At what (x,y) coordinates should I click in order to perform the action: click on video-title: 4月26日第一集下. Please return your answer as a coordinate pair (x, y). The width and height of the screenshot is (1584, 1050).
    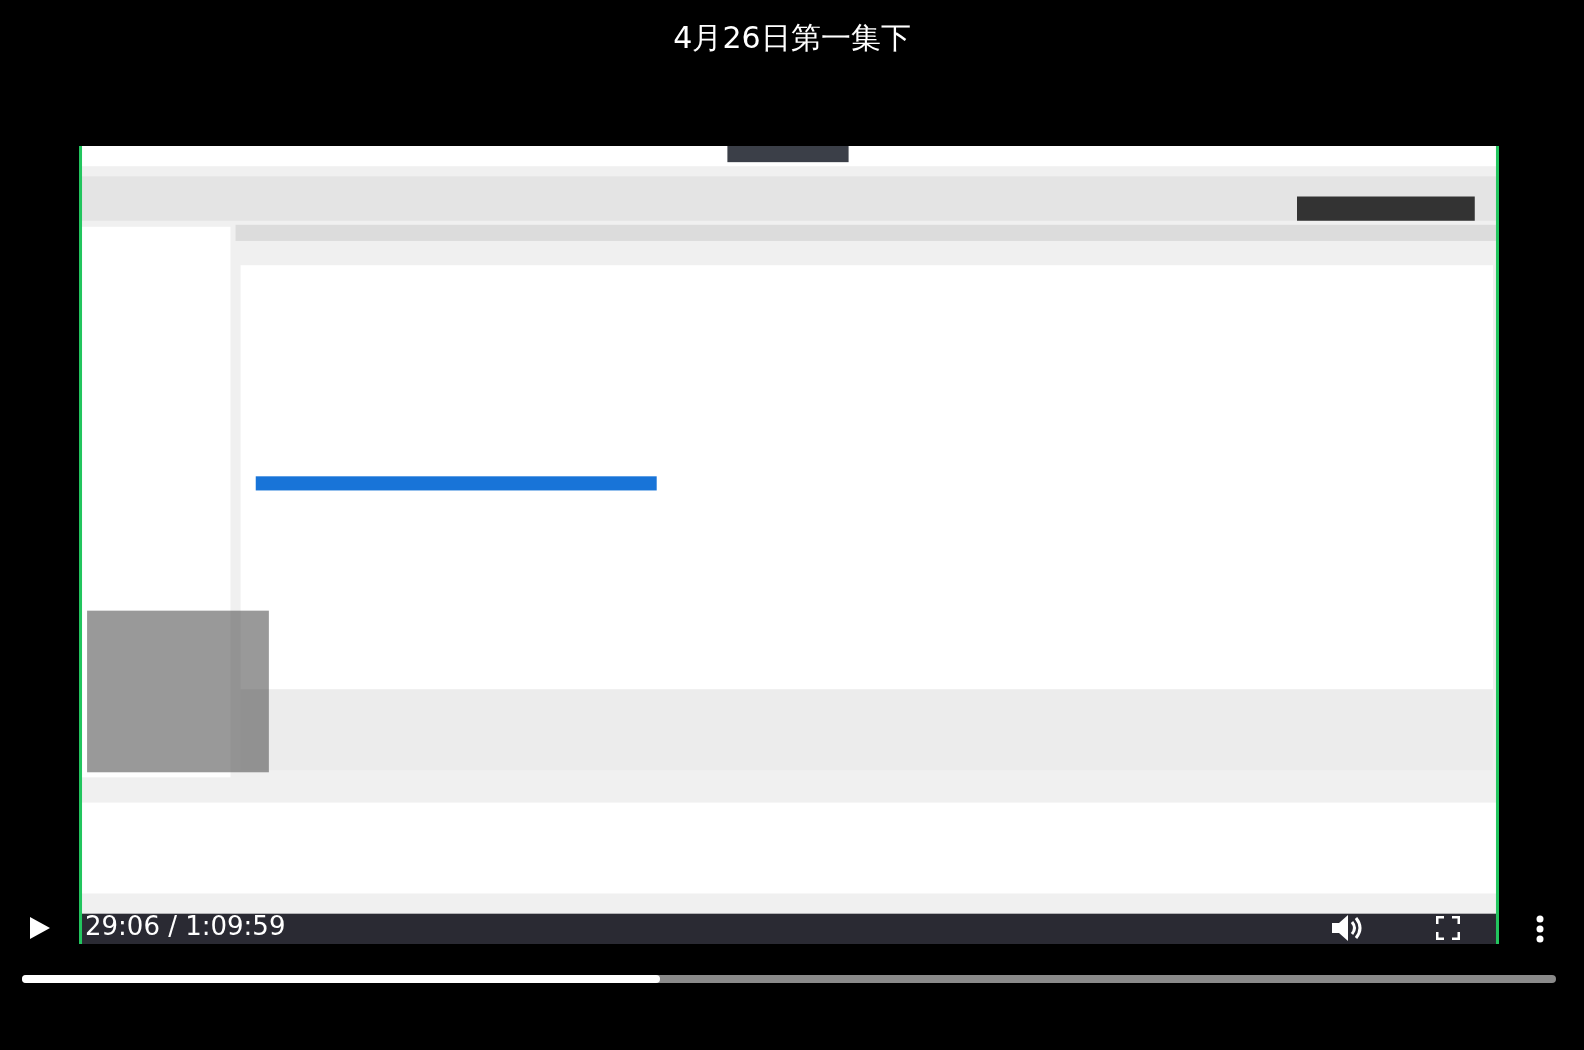
    Looking at the image, I should click on (792, 38).